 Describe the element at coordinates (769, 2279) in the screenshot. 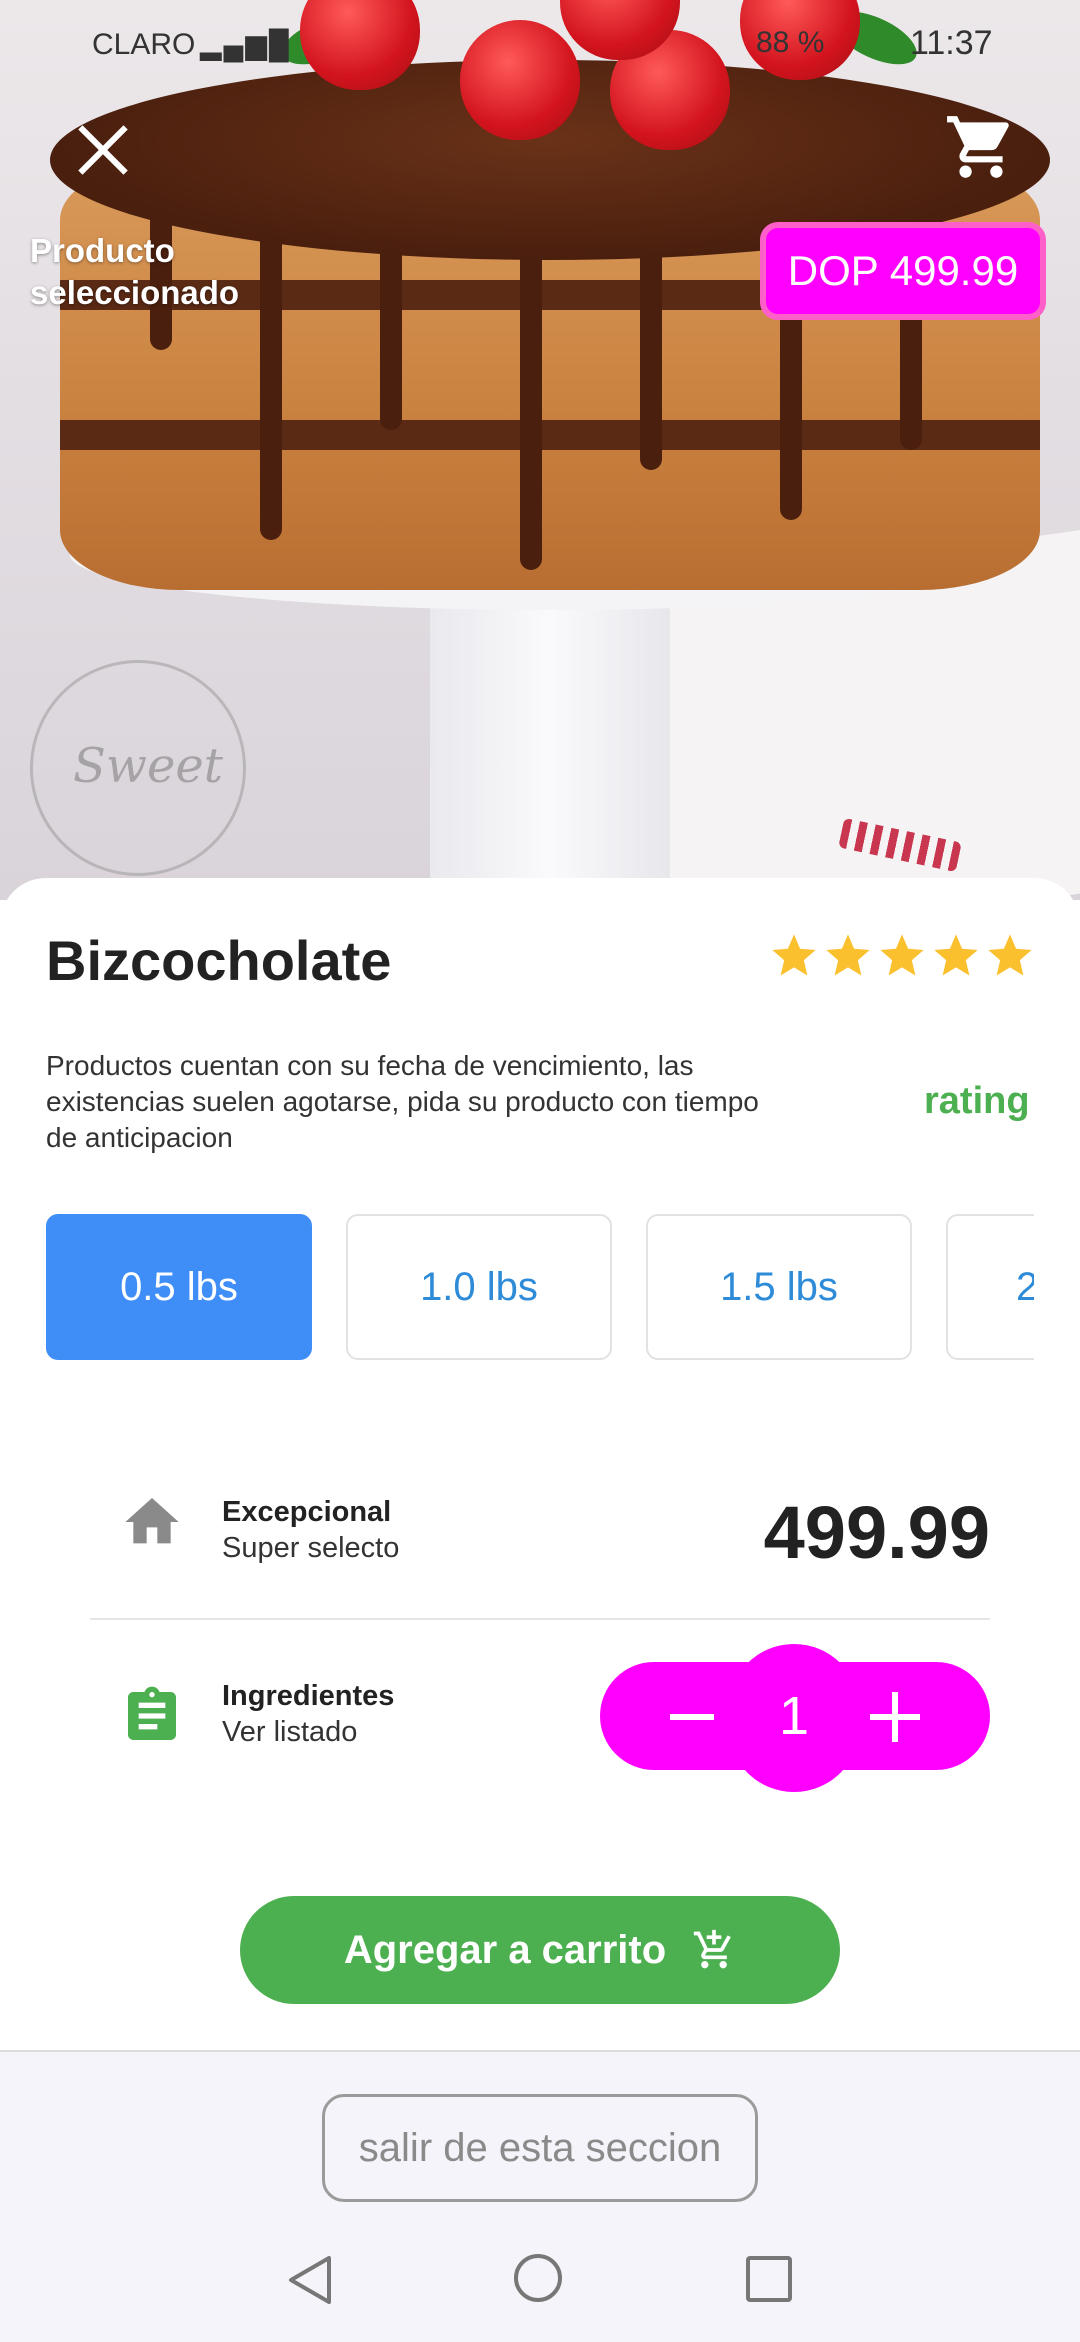

I see `recent-apps-icon` at that location.